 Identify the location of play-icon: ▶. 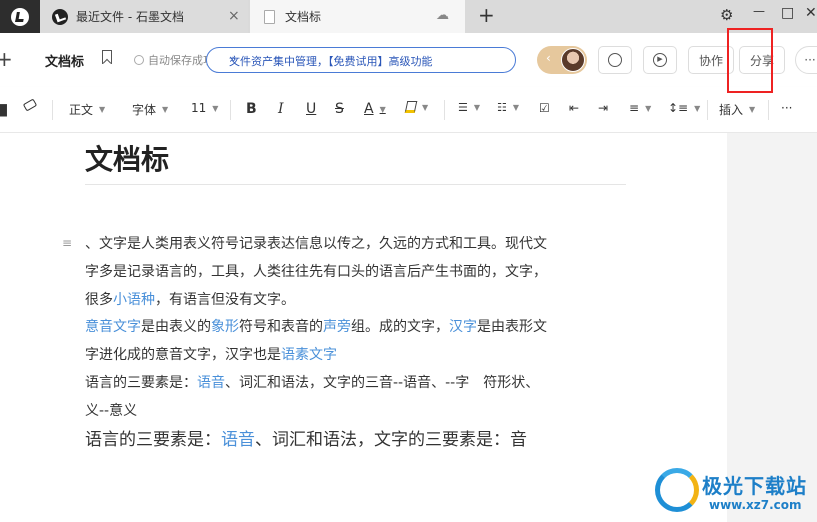
(660, 60).